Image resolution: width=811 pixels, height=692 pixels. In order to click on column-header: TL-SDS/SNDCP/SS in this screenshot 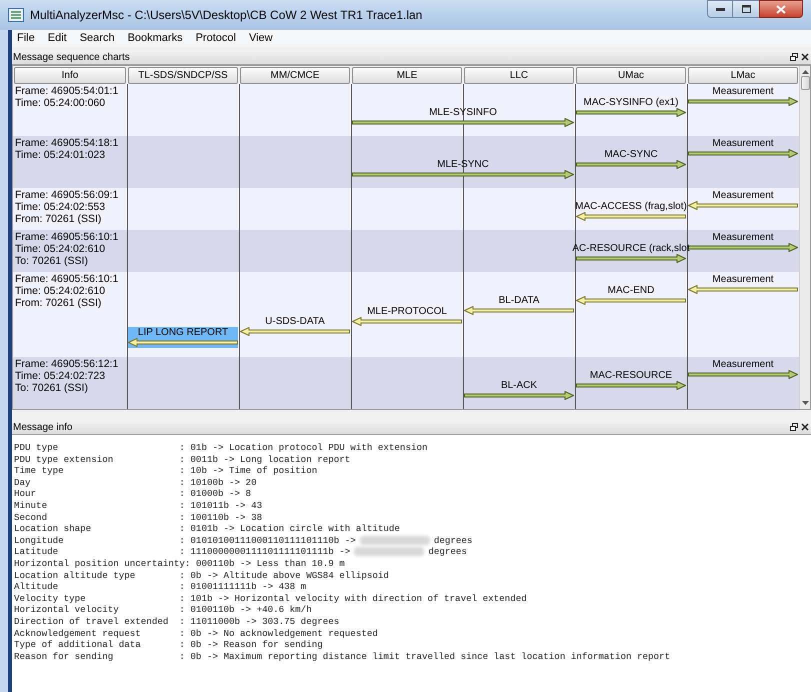, I will do `click(183, 75)`.